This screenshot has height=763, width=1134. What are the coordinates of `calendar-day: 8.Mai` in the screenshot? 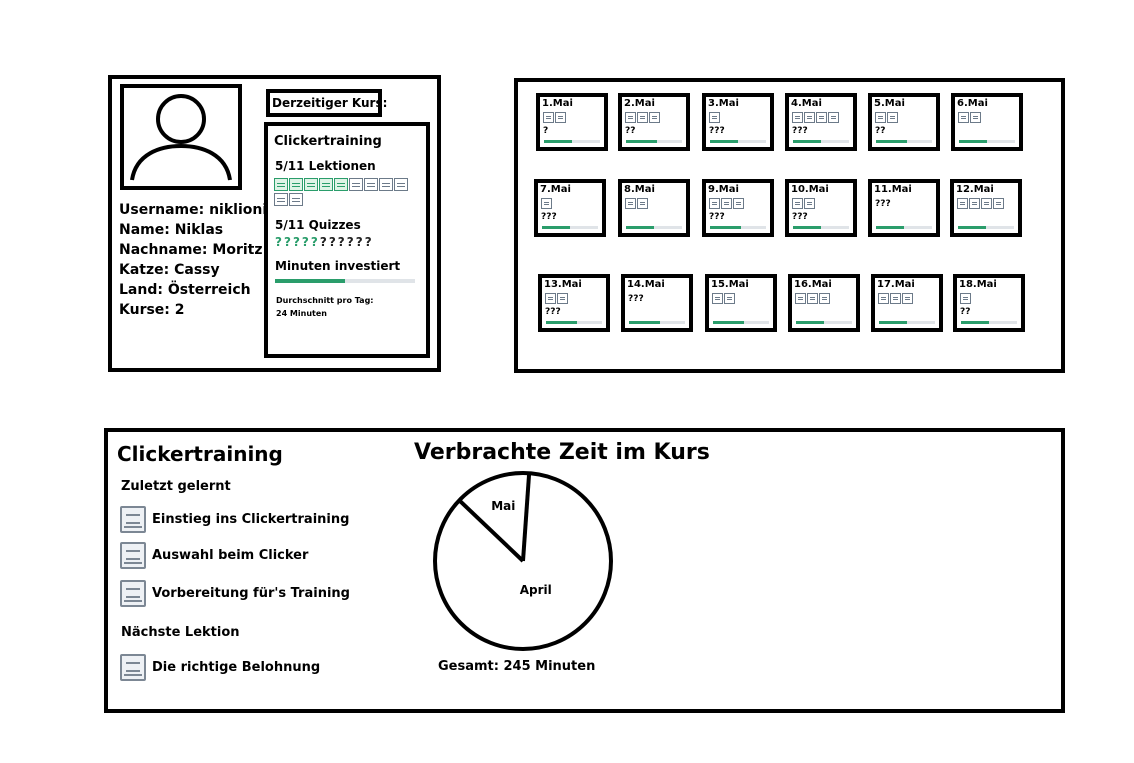 It's located at (654, 208).